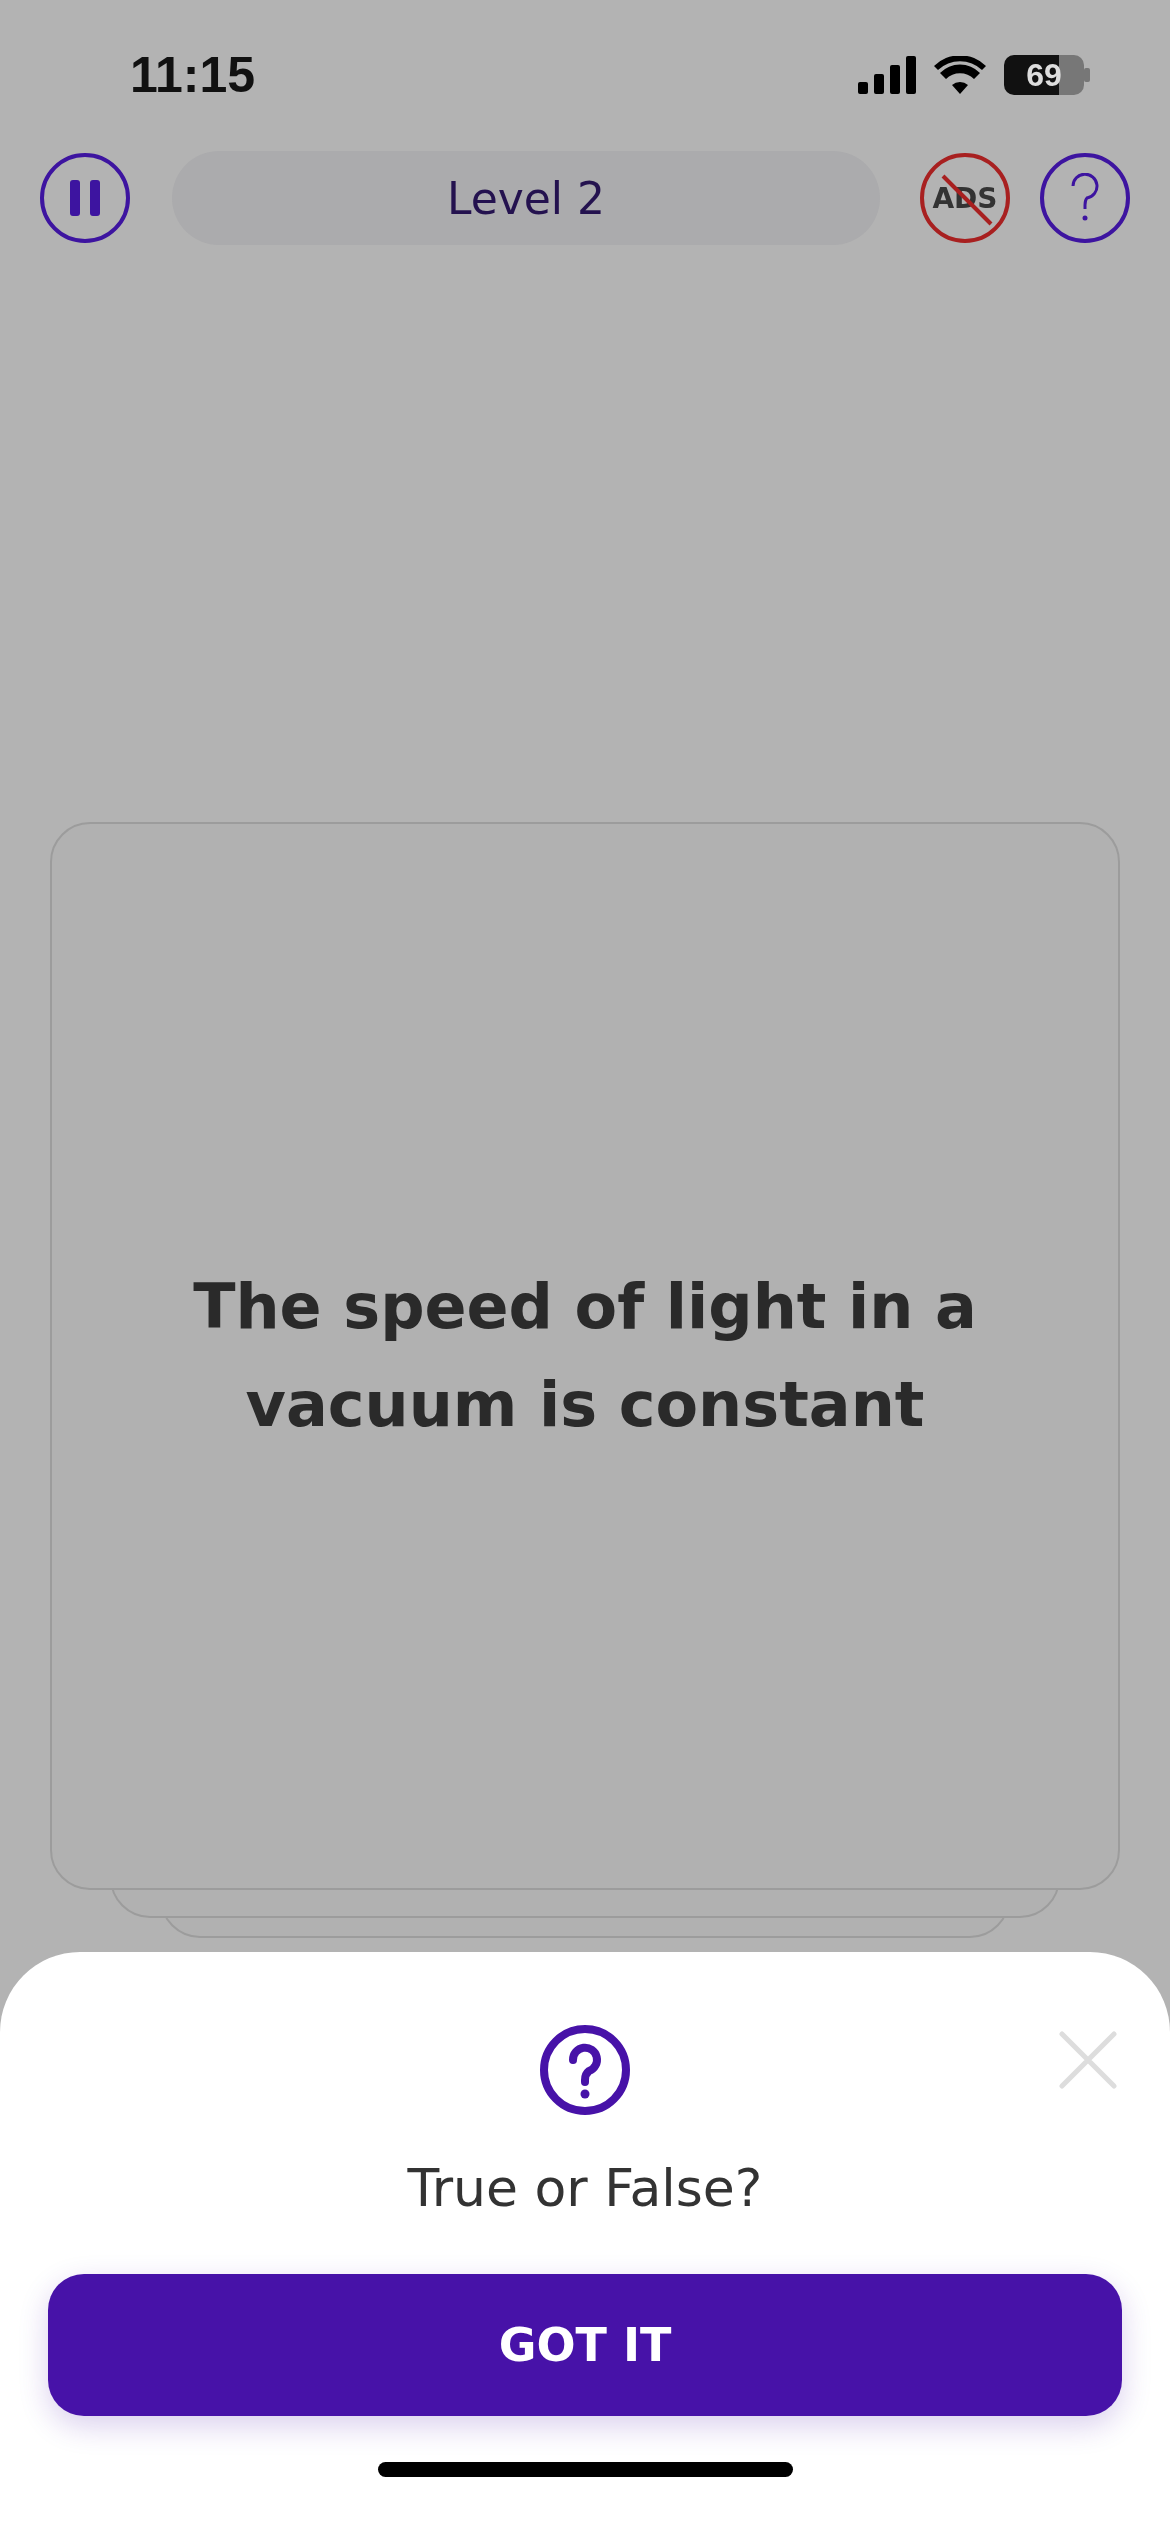  I want to click on statement-text: The speed of light in a vacuum is constant, so click(585, 1356).